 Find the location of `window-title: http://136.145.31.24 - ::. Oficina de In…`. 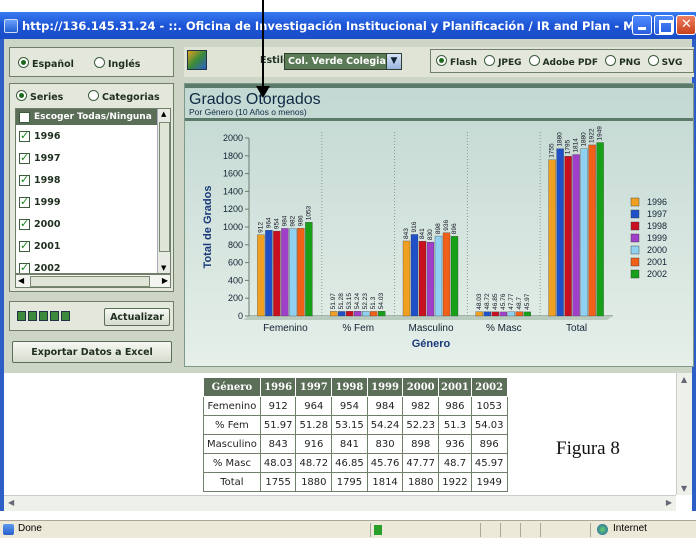

window-title: http://136.145.31.24 - ::. Oficina de In… is located at coordinates (332, 25).